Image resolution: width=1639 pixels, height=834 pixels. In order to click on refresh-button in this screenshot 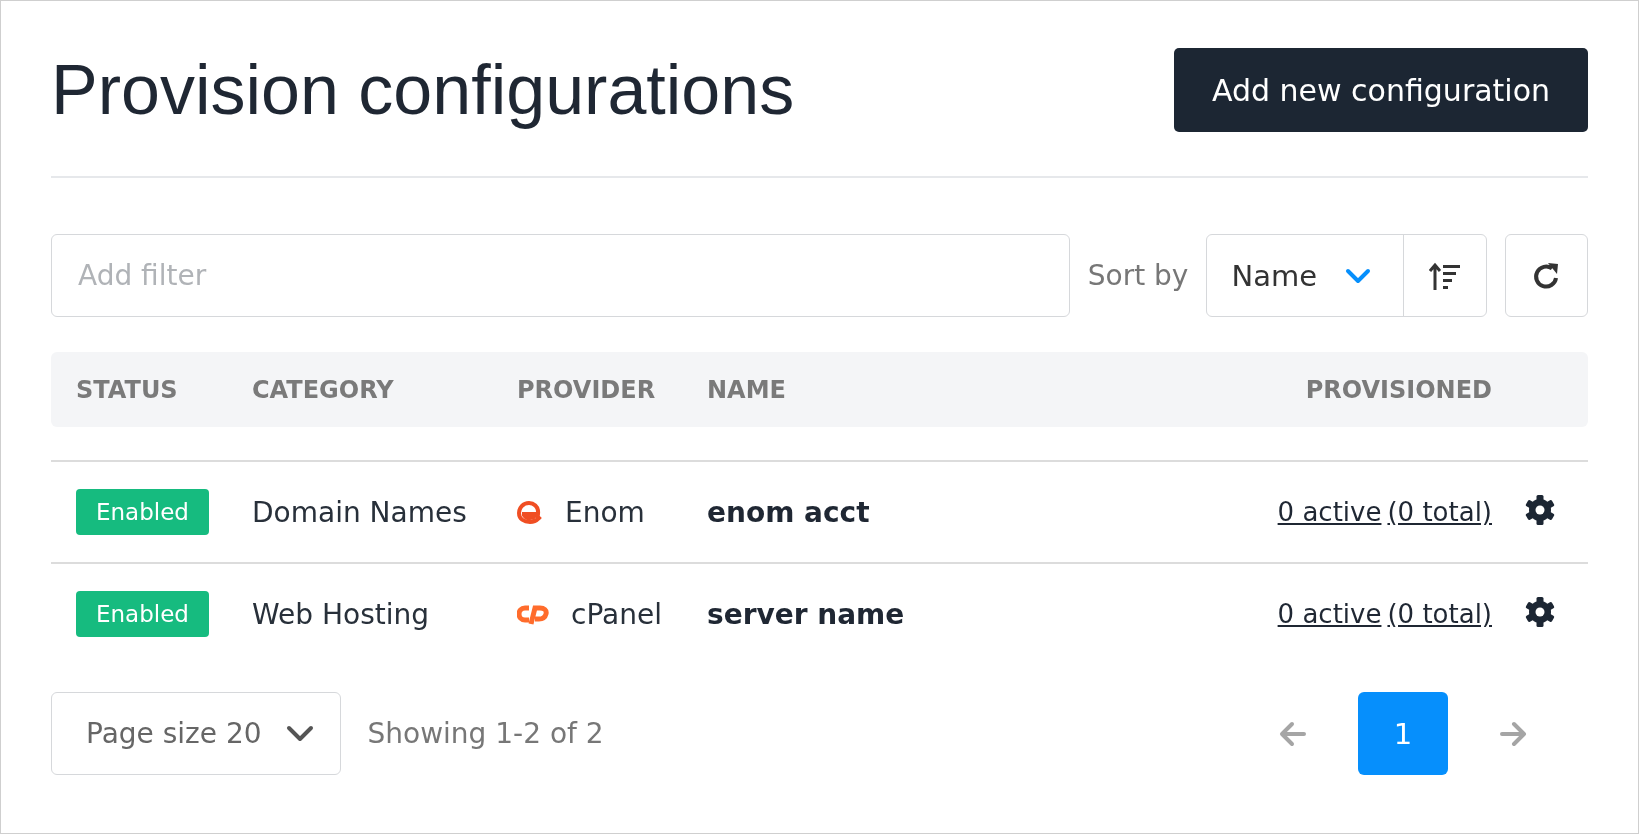, I will do `click(1546, 275)`.